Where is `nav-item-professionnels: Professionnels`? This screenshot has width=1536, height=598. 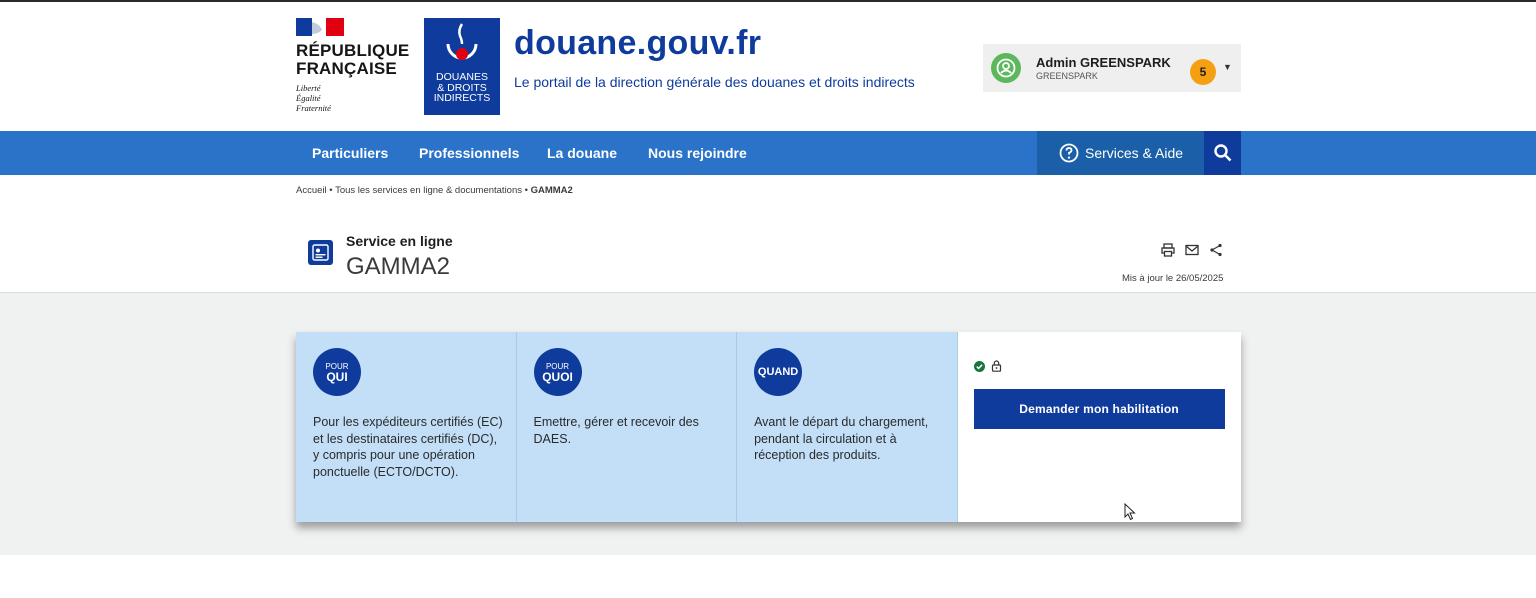
nav-item-professionnels: Professionnels is located at coordinates (469, 153).